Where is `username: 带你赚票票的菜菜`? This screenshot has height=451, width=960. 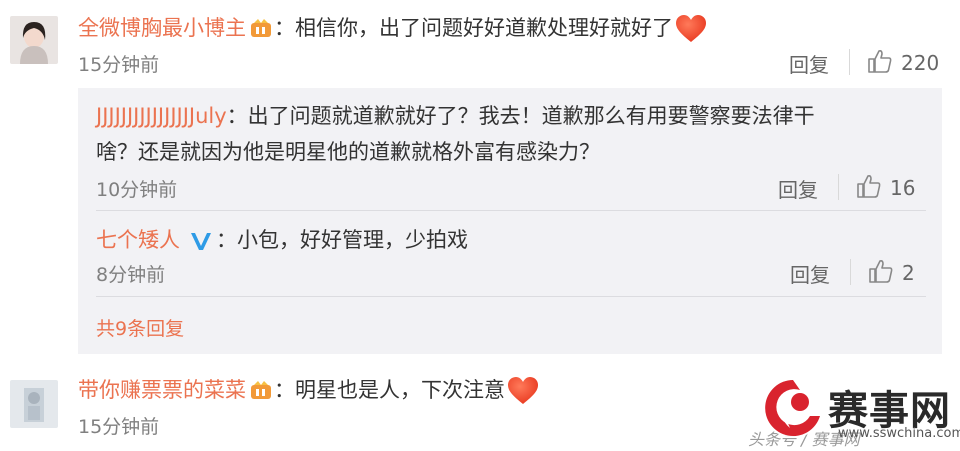
username: 带你赚票票的菜菜 is located at coordinates (162, 390).